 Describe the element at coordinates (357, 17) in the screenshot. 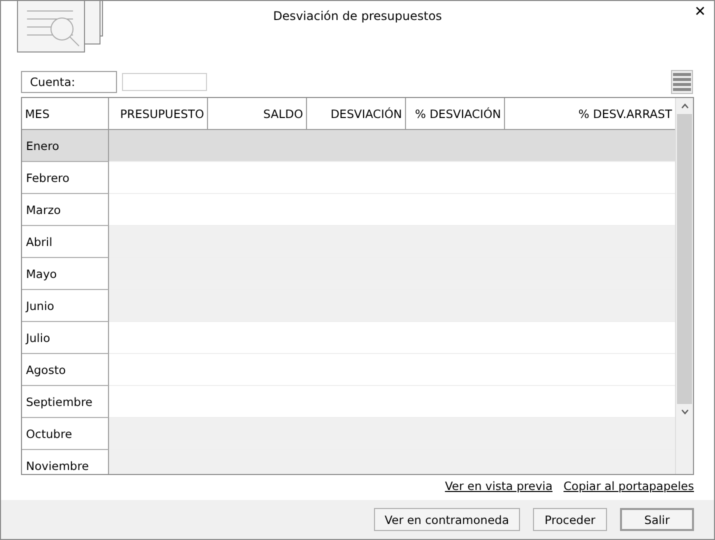

I see `window-title: Desviación de presupuestos` at that location.